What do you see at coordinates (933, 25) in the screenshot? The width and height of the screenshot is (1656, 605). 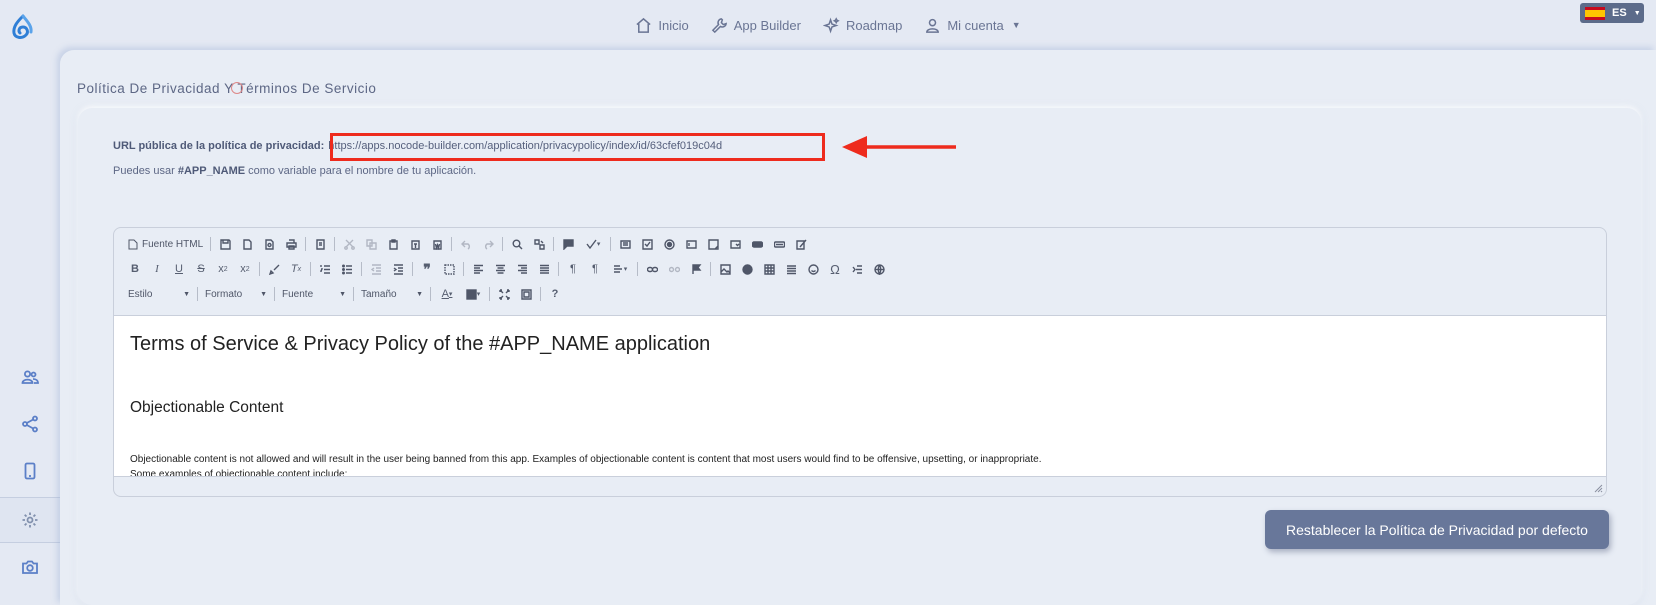 I see `user-icon` at bounding box center [933, 25].